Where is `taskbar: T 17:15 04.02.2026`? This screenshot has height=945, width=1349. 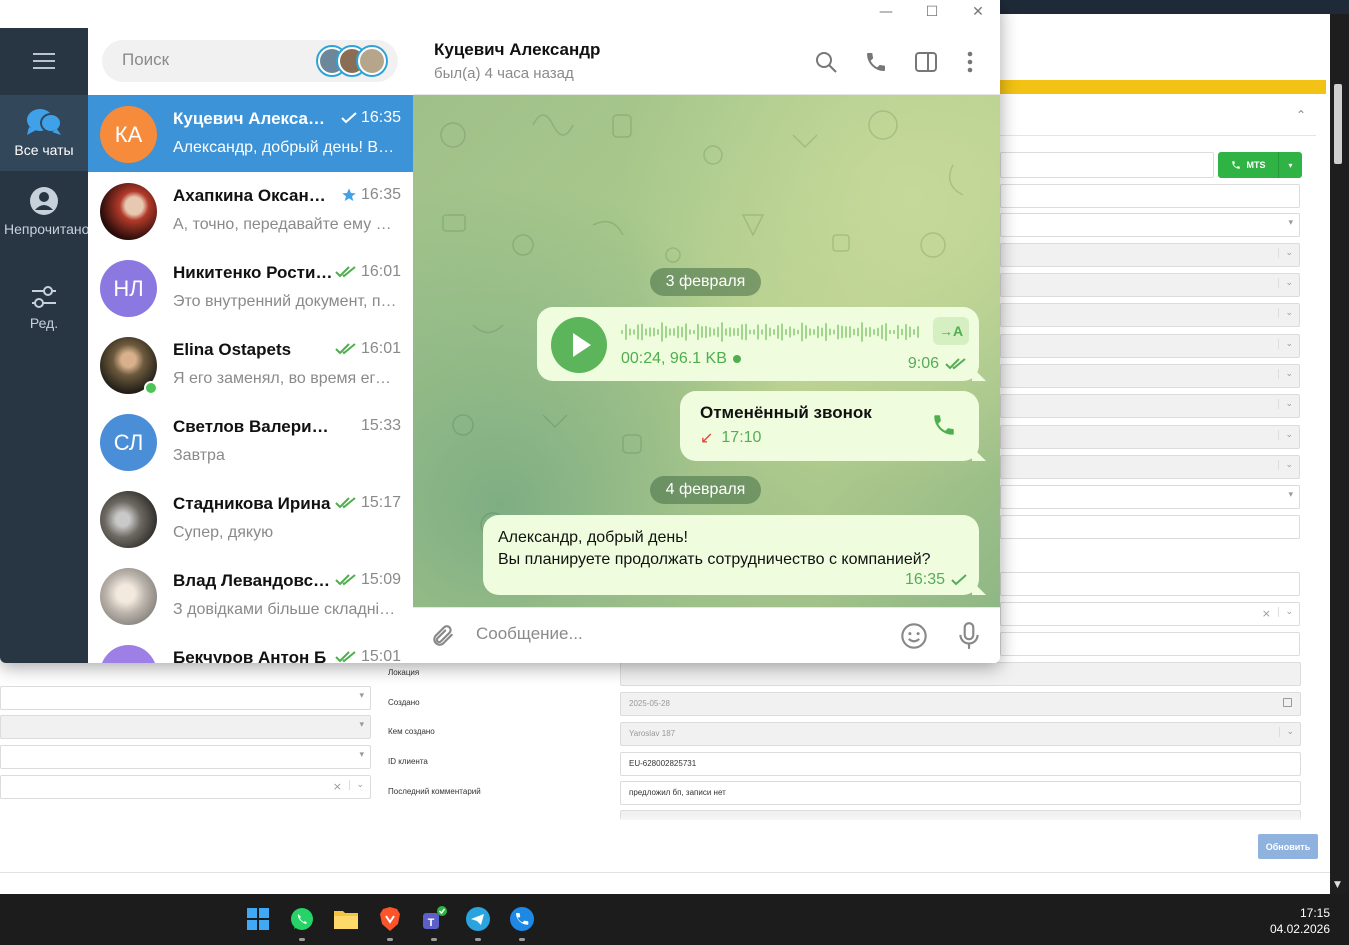 taskbar: T 17:15 04.02.2026 is located at coordinates (674, 919).